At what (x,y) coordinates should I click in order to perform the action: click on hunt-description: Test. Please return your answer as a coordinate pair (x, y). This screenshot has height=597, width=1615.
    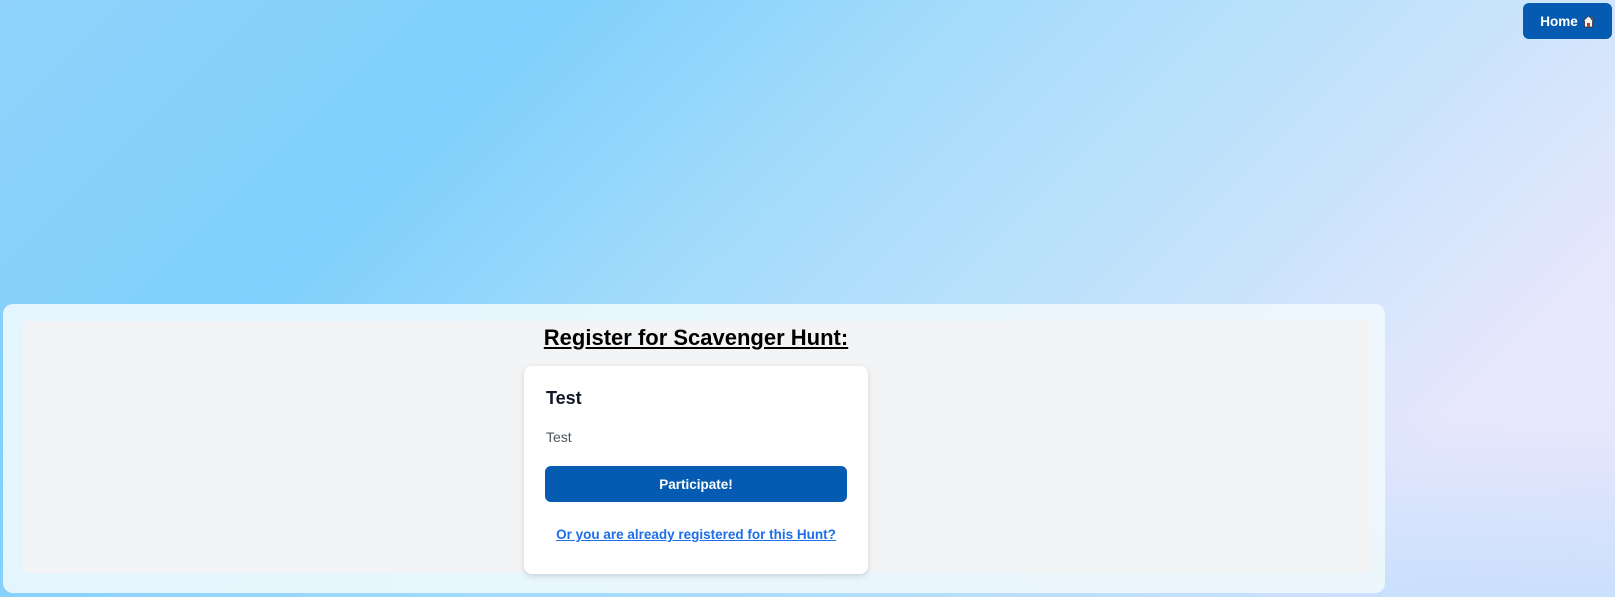
    Looking at the image, I should click on (559, 437).